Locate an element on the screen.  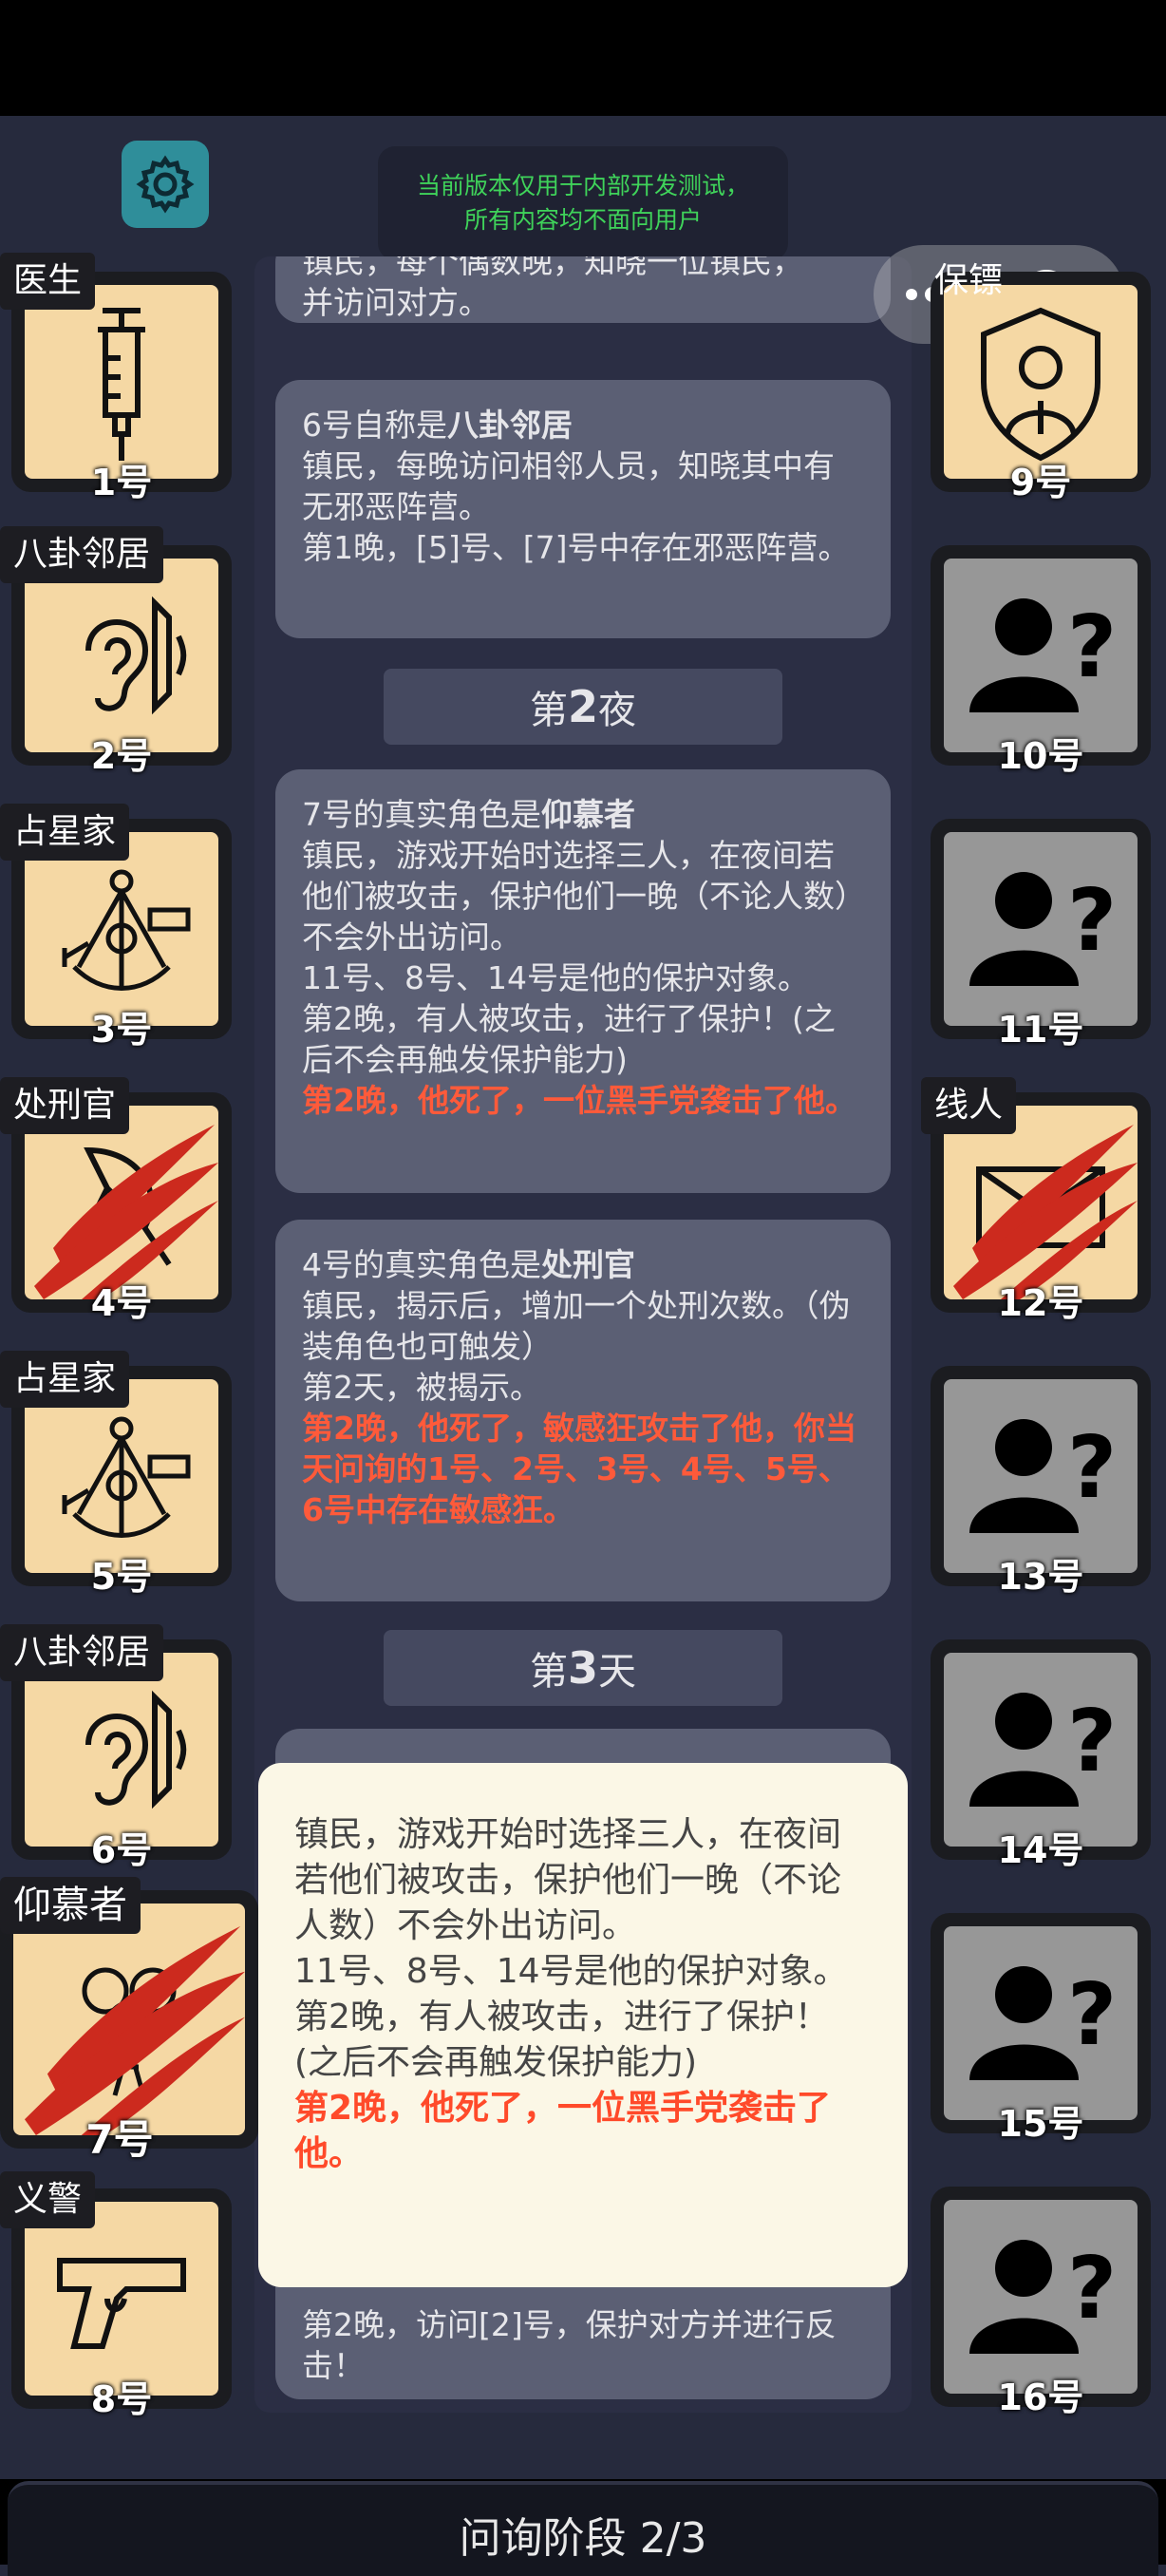
log-text: 第2天，被揭示。 is located at coordinates (421, 1387).